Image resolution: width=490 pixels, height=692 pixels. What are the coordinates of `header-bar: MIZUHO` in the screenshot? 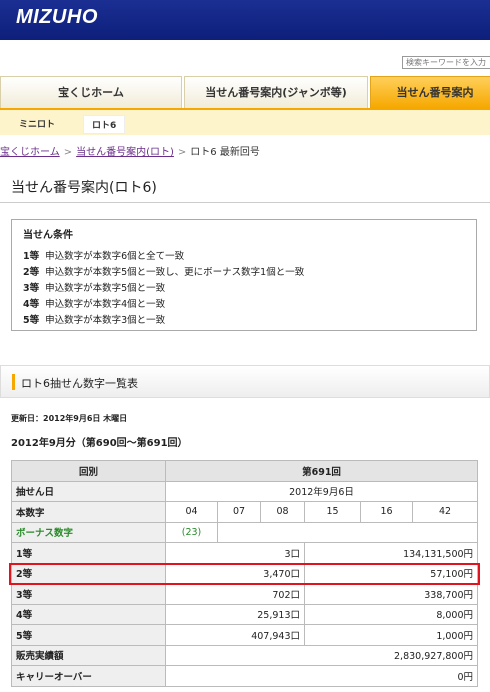 It's located at (245, 20).